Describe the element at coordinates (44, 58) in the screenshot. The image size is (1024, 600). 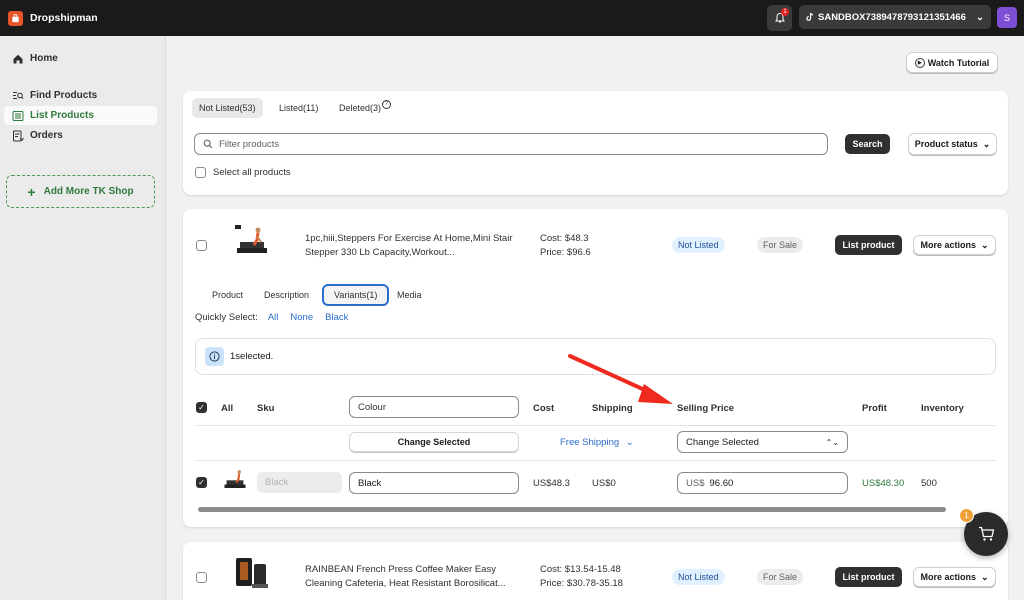
I see `sidebar-item-label: Home` at that location.